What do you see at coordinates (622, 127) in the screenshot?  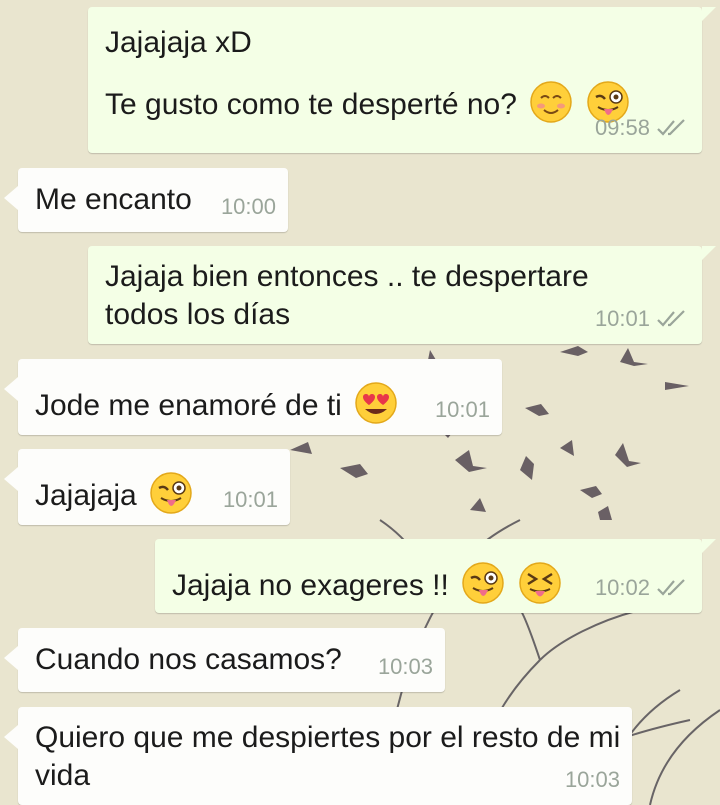 I see `message-time: 09:58` at bounding box center [622, 127].